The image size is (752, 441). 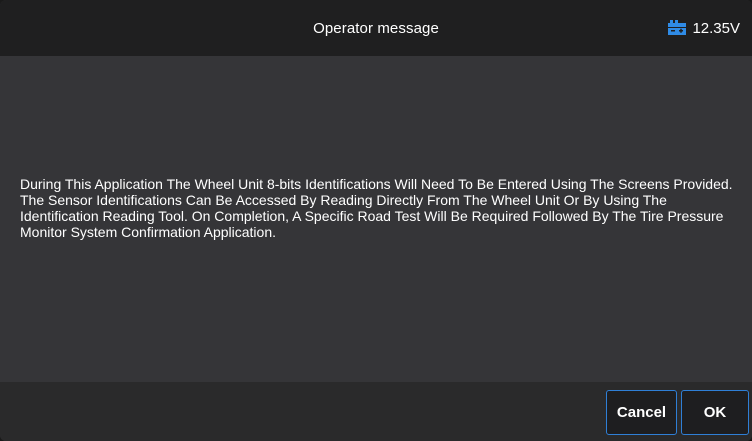 I want to click on footer-bar: Cancel OK, so click(x=376, y=411).